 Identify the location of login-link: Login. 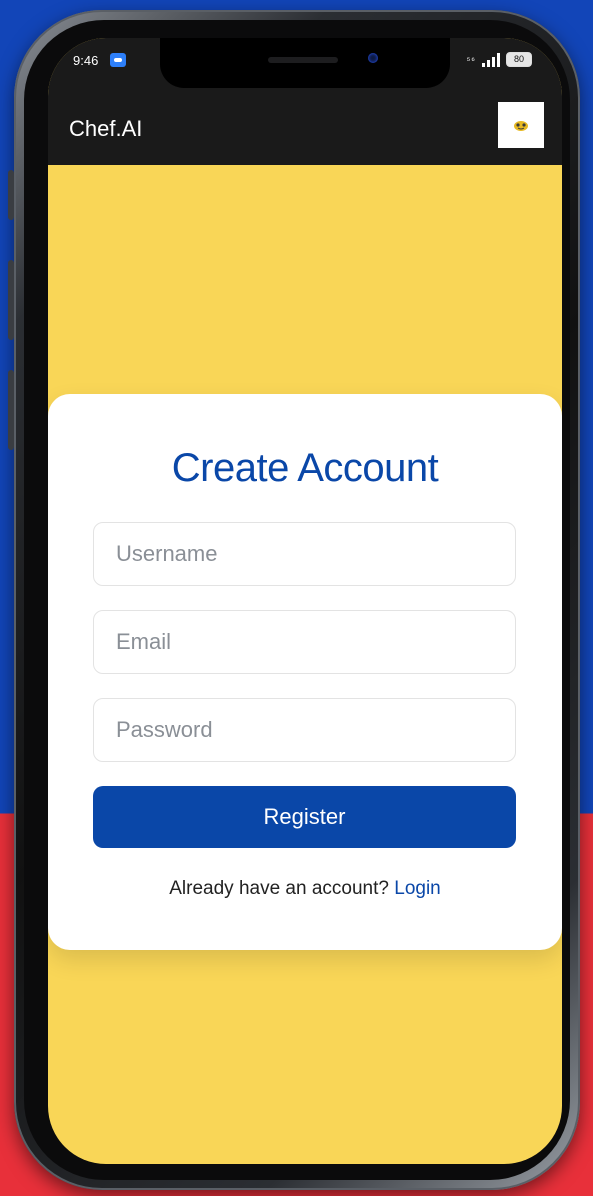
(417, 888).